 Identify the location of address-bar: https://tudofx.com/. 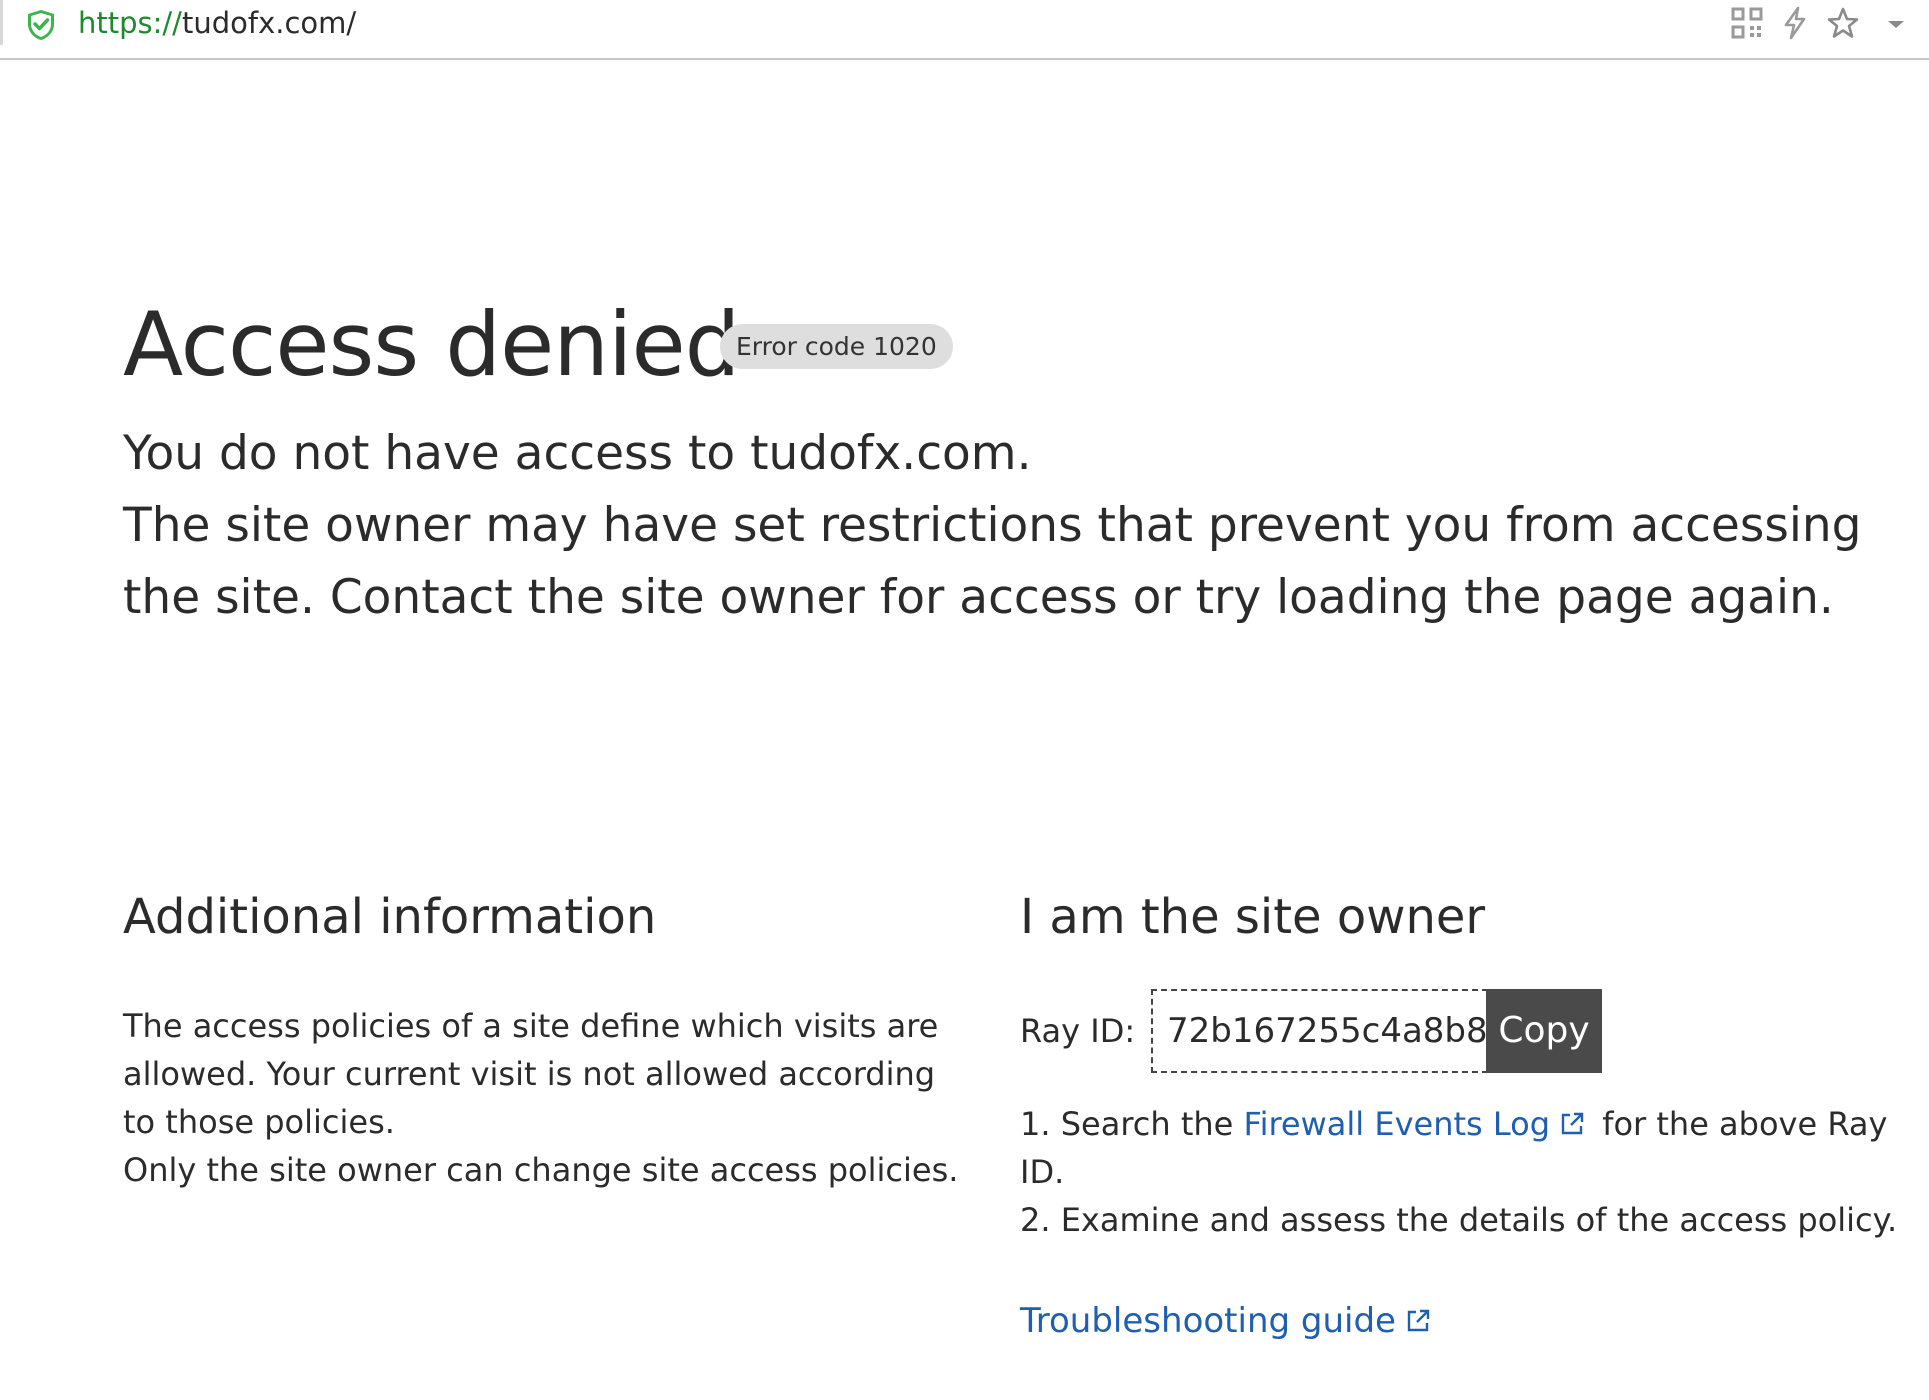
(964, 30).